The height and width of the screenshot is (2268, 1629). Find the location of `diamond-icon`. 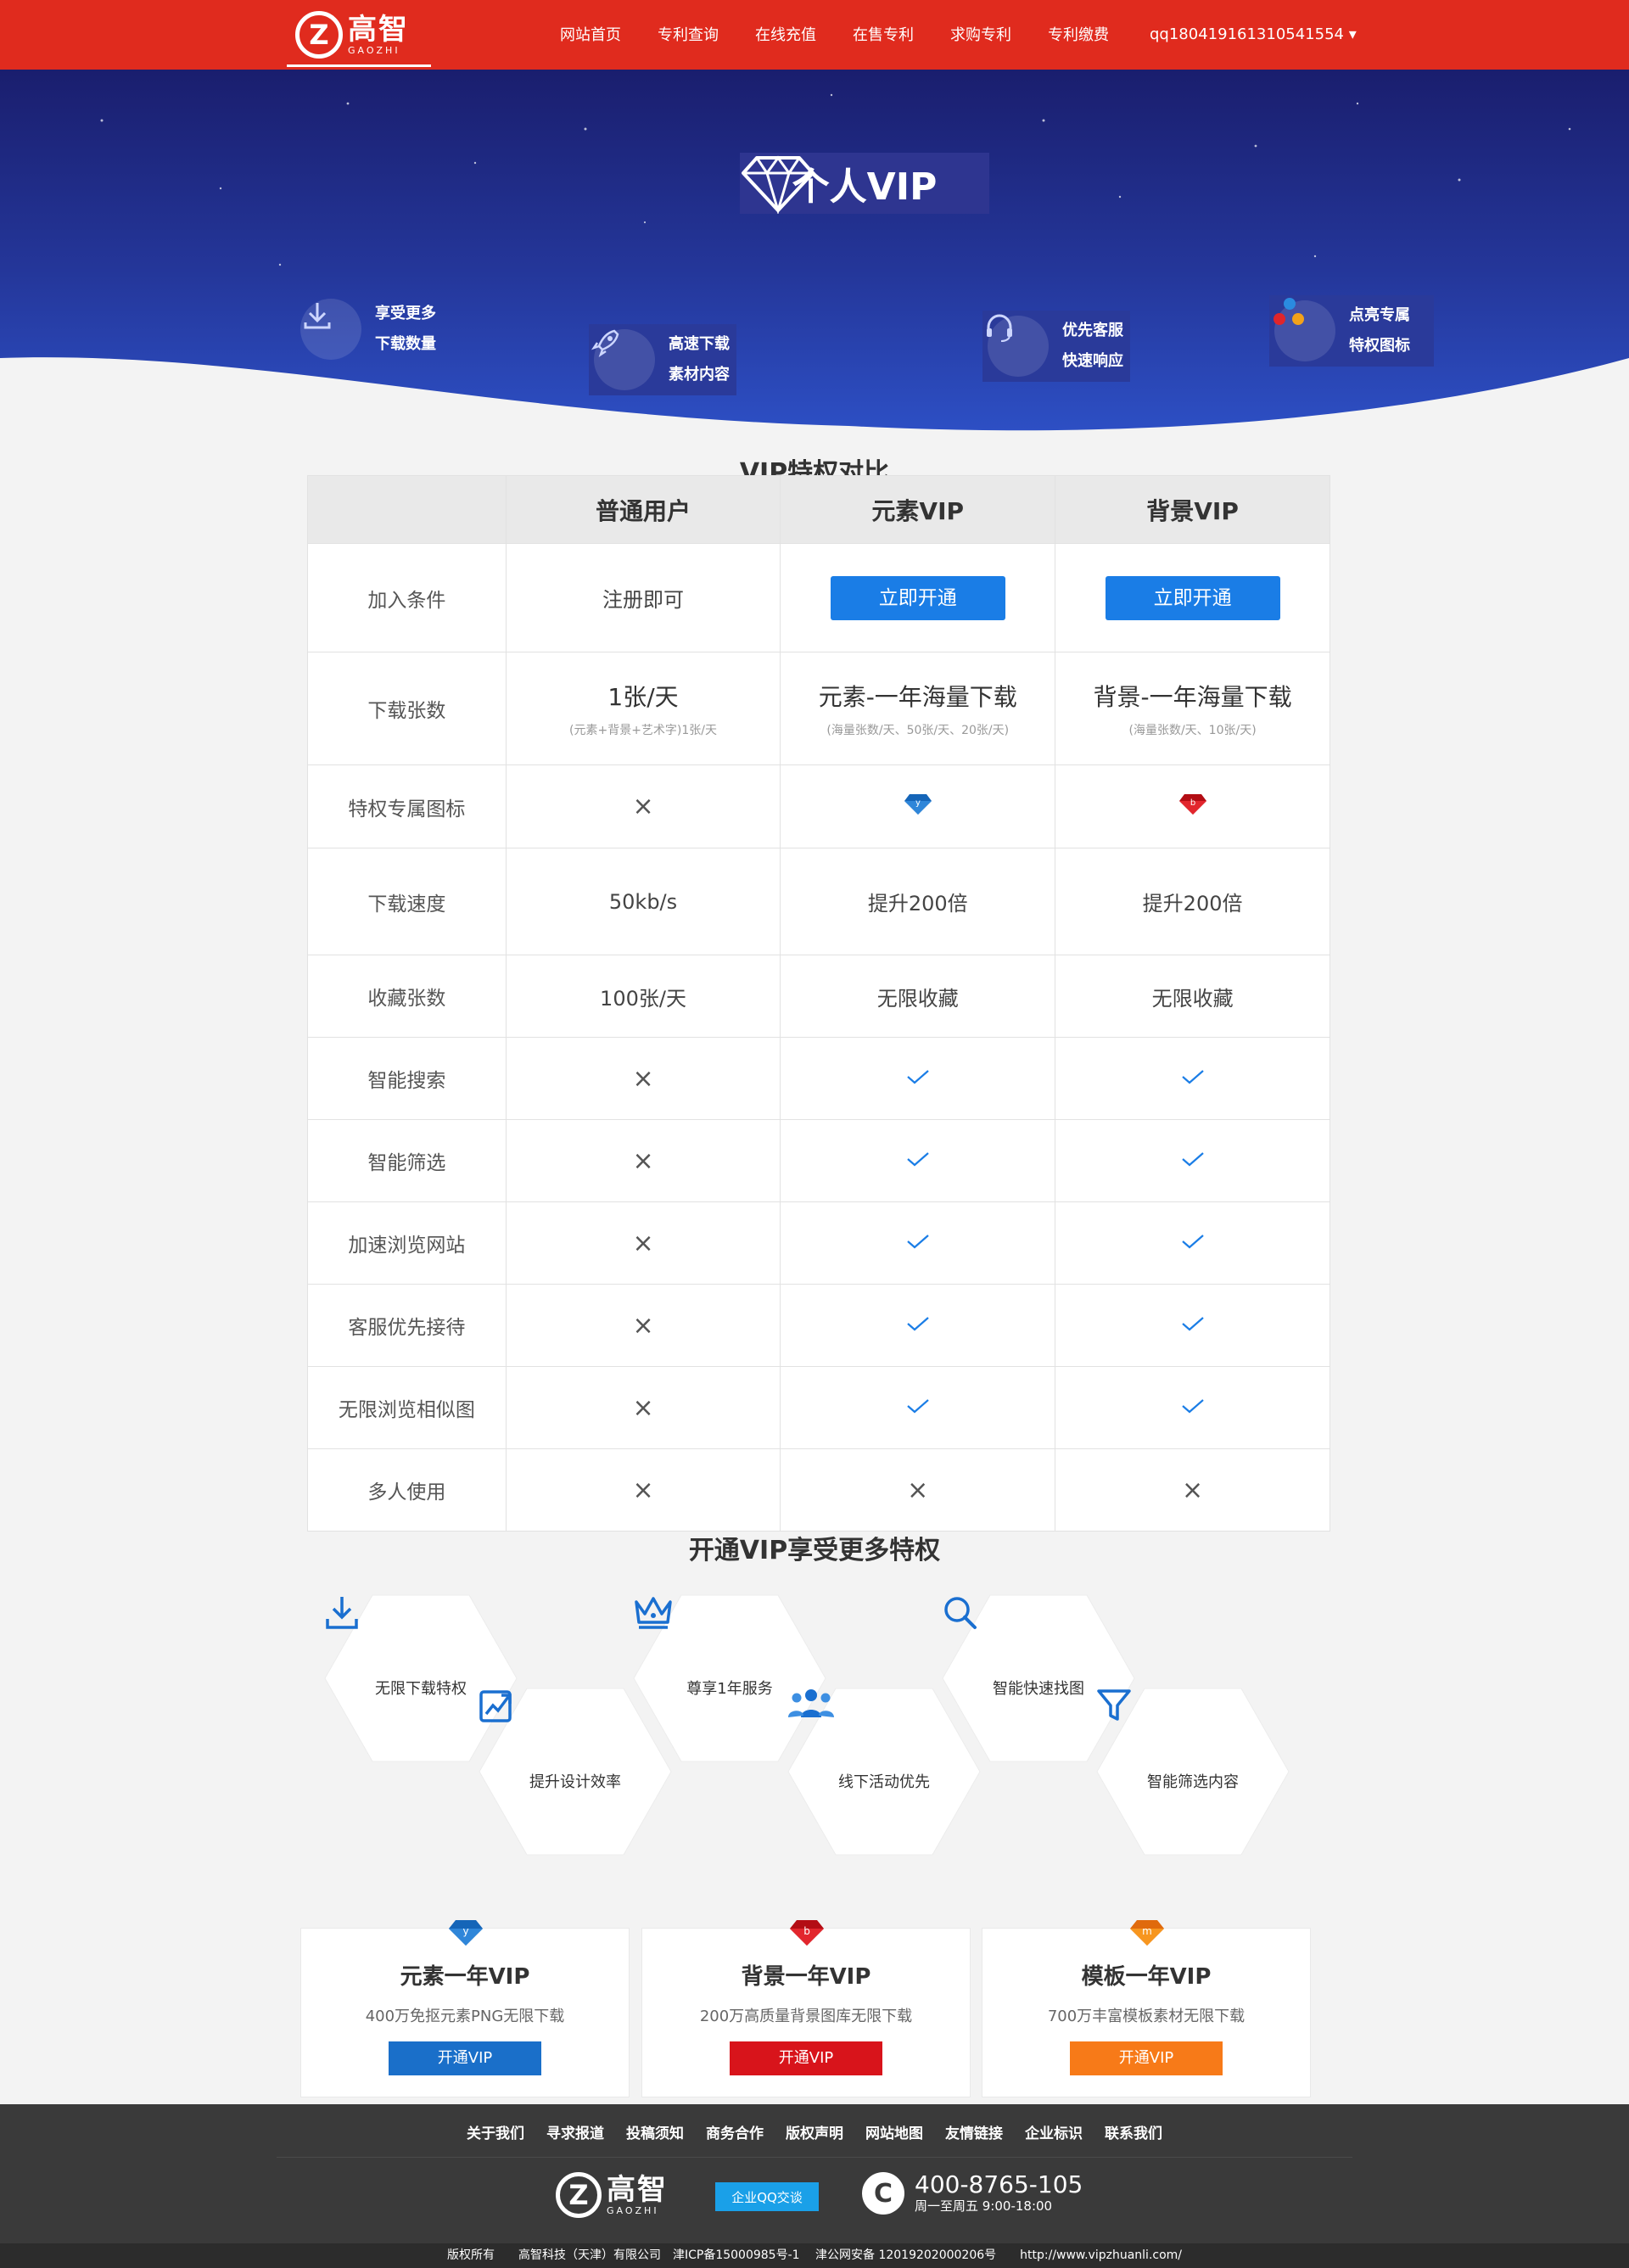

diamond-icon is located at coordinates (778, 185).